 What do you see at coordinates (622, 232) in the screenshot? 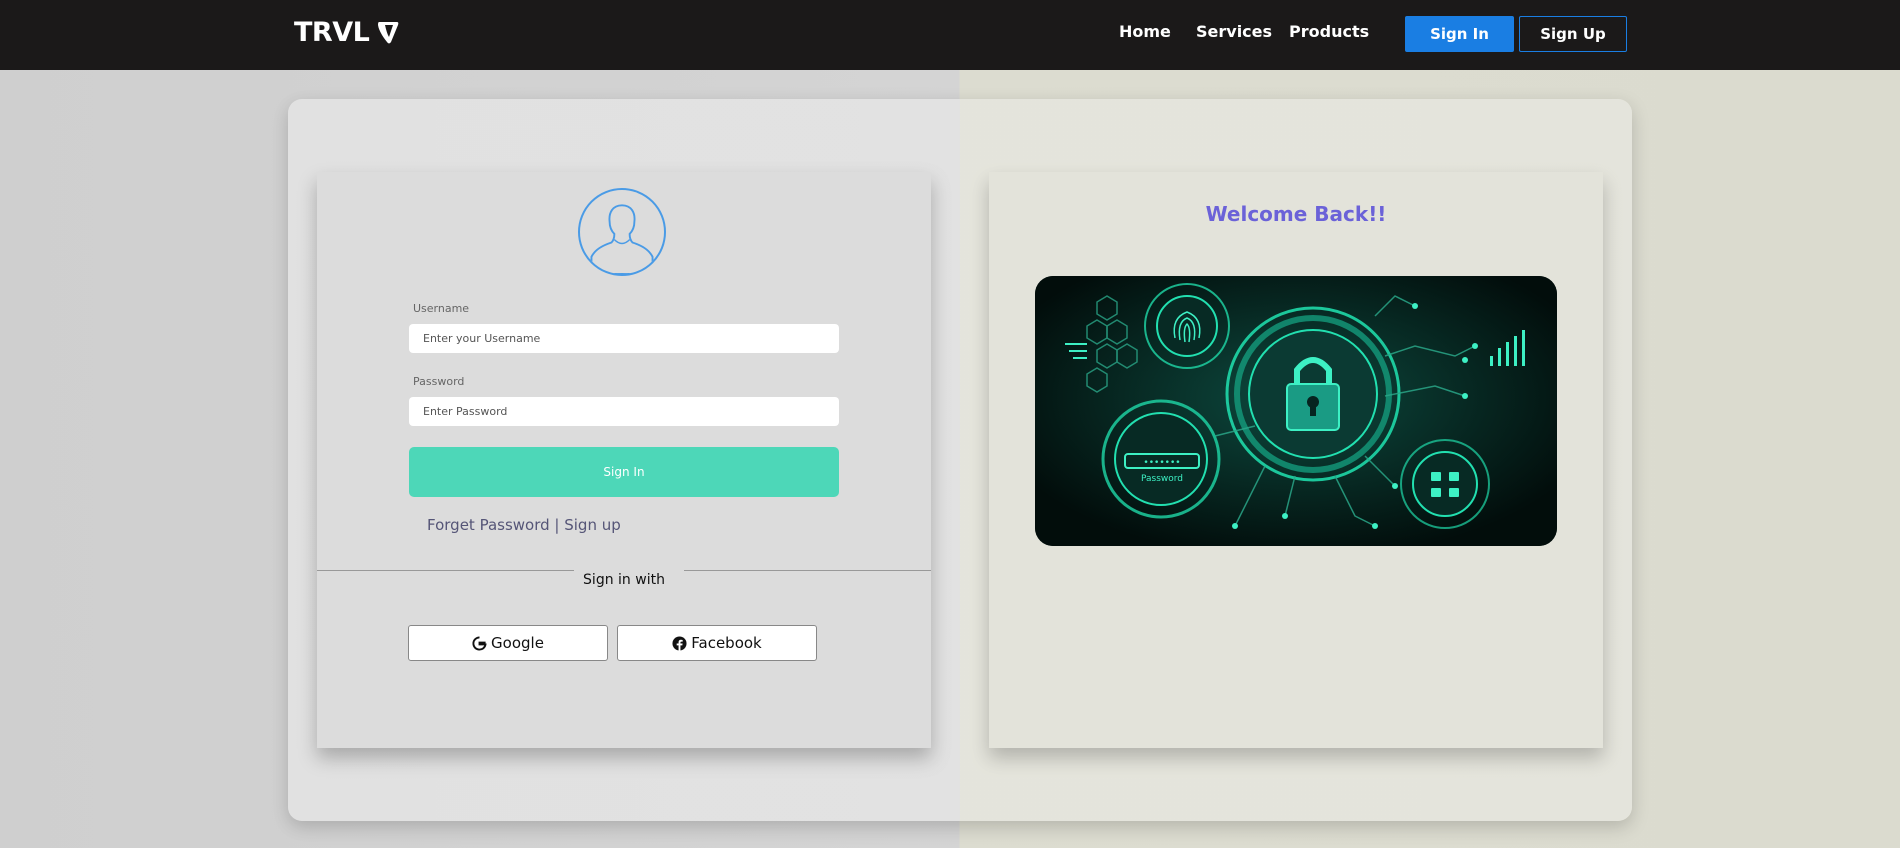
I see `user-avatar-icon` at bounding box center [622, 232].